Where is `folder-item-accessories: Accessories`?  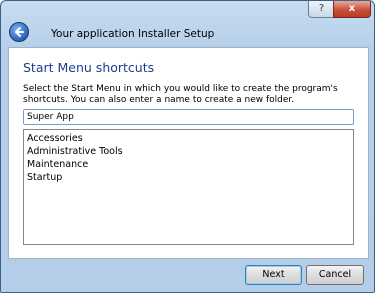 folder-item-accessories: Accessories is located at coordinates (188, 138).